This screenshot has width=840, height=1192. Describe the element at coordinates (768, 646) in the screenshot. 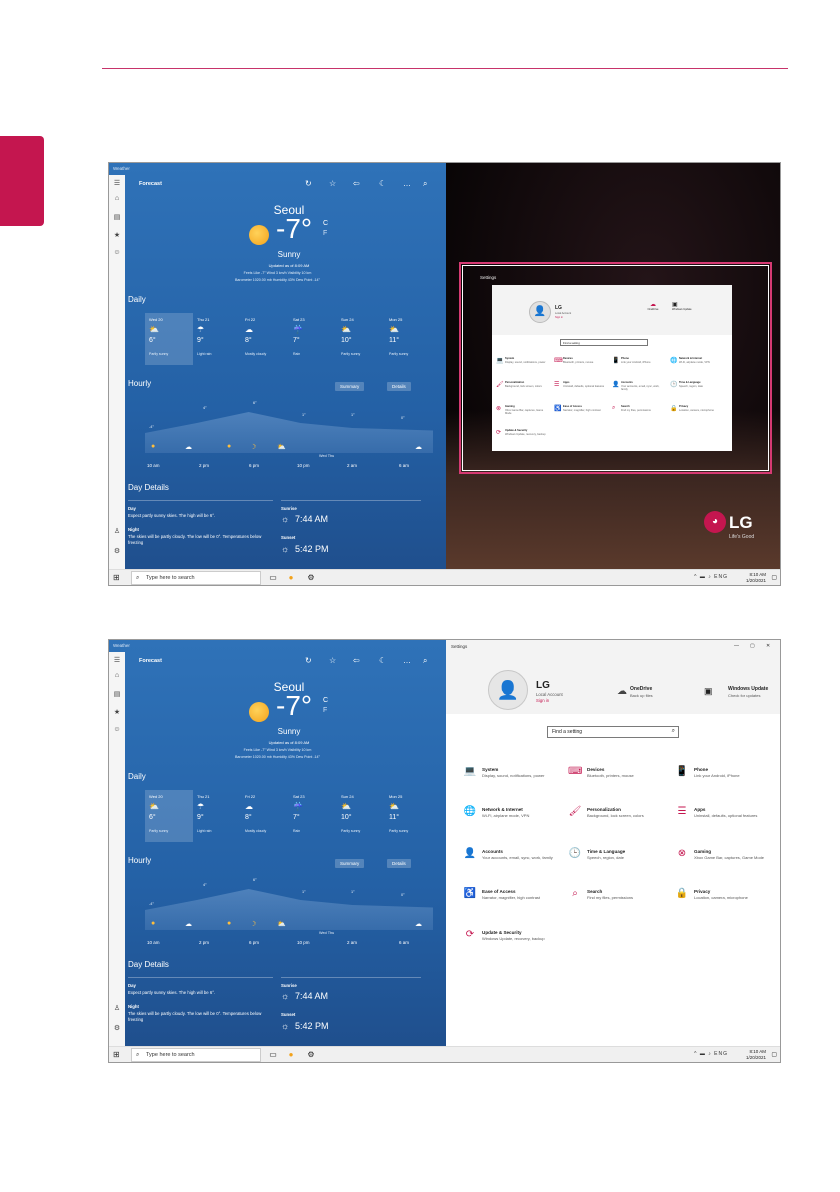

I see `close-icon: ✕` at that location.